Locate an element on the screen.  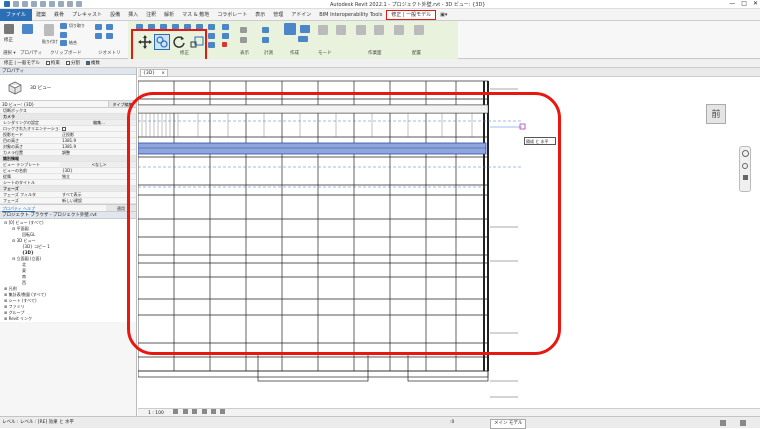
pin-icon is located at coordinates (211, 45).